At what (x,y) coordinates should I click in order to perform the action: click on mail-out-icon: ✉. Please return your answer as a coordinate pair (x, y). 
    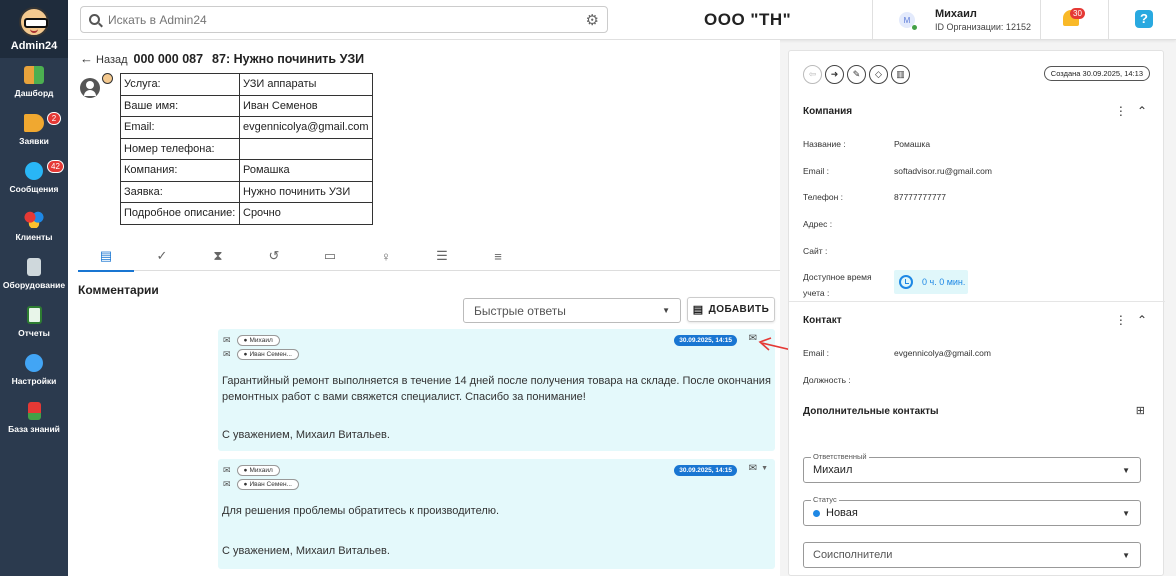
    Looking at the image, I should click on (227, 470).